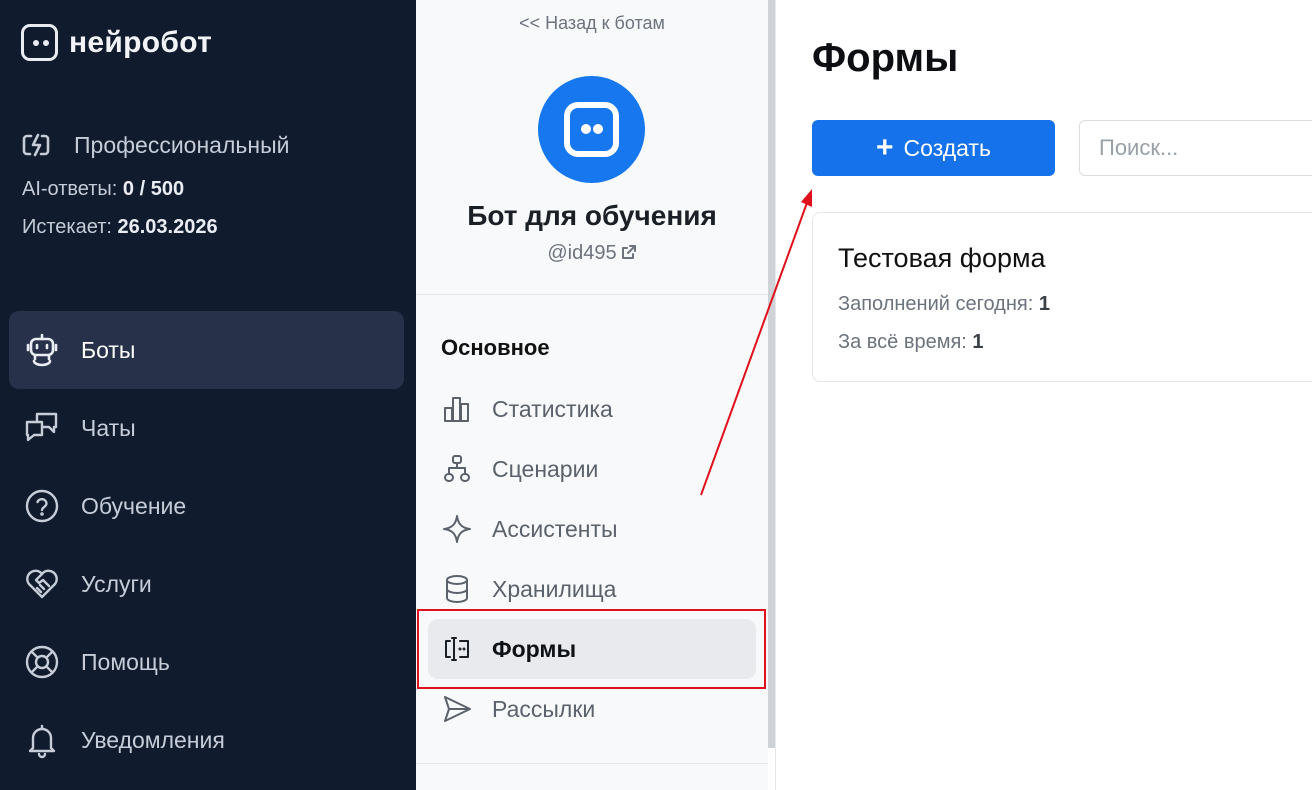  Describe the element at coordinates (206, 428) in the screenshot. I see `nav-item-chats: Чаты` at that location.